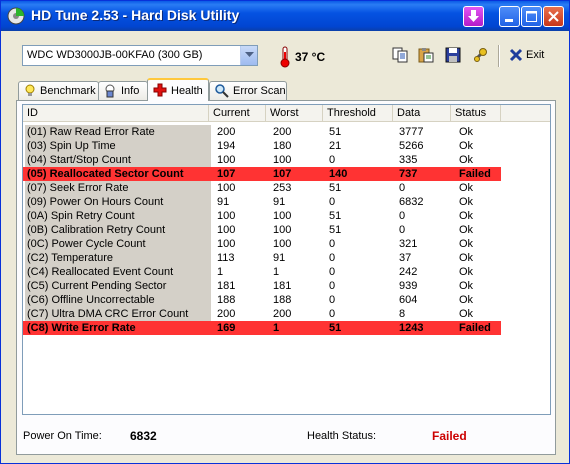 Image resolution: width=570 pixels, height=464 pixels. Describe the element at coordinates (262, 258) in the screenshot. I see `table-row: (C2) Temperature 113 91 0 37 Ok` at that location.